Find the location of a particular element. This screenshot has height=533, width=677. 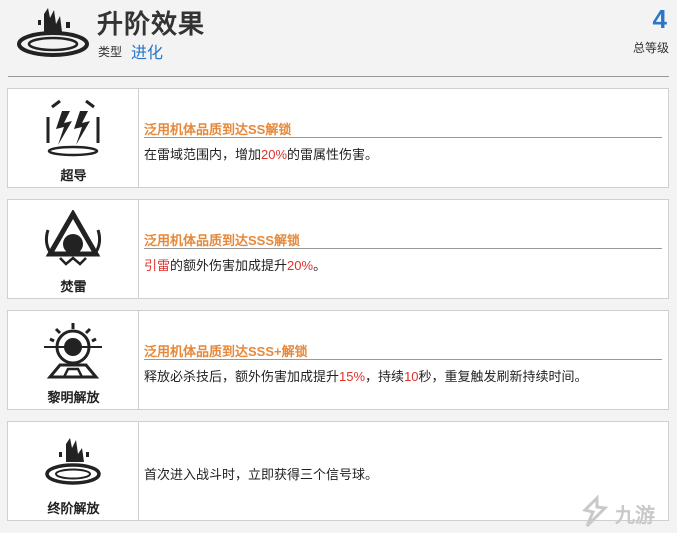

ascension-body: 泛用机体品质到达SS解锁 在雷域范围内，增加20%的雷属性伤害。 is located at coordinates (403, 138).